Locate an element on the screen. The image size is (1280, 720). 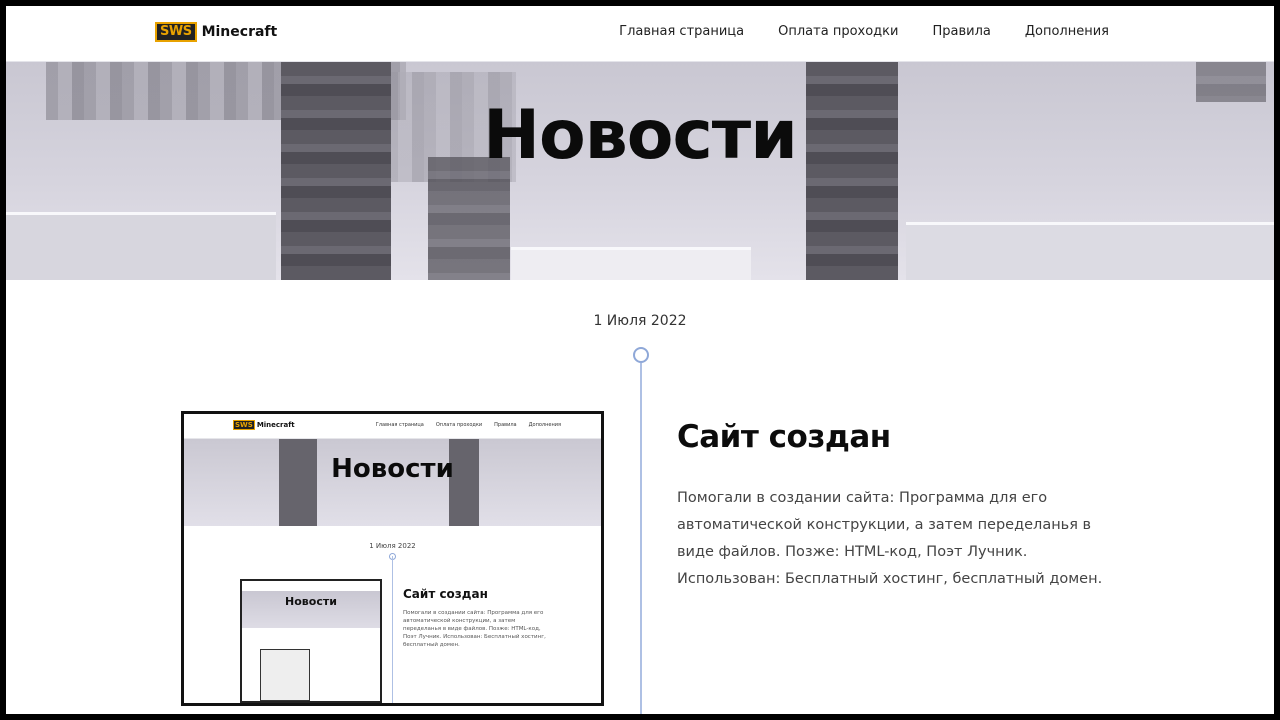
preview-nav-link: Правила is located at coordinates (505, 425).